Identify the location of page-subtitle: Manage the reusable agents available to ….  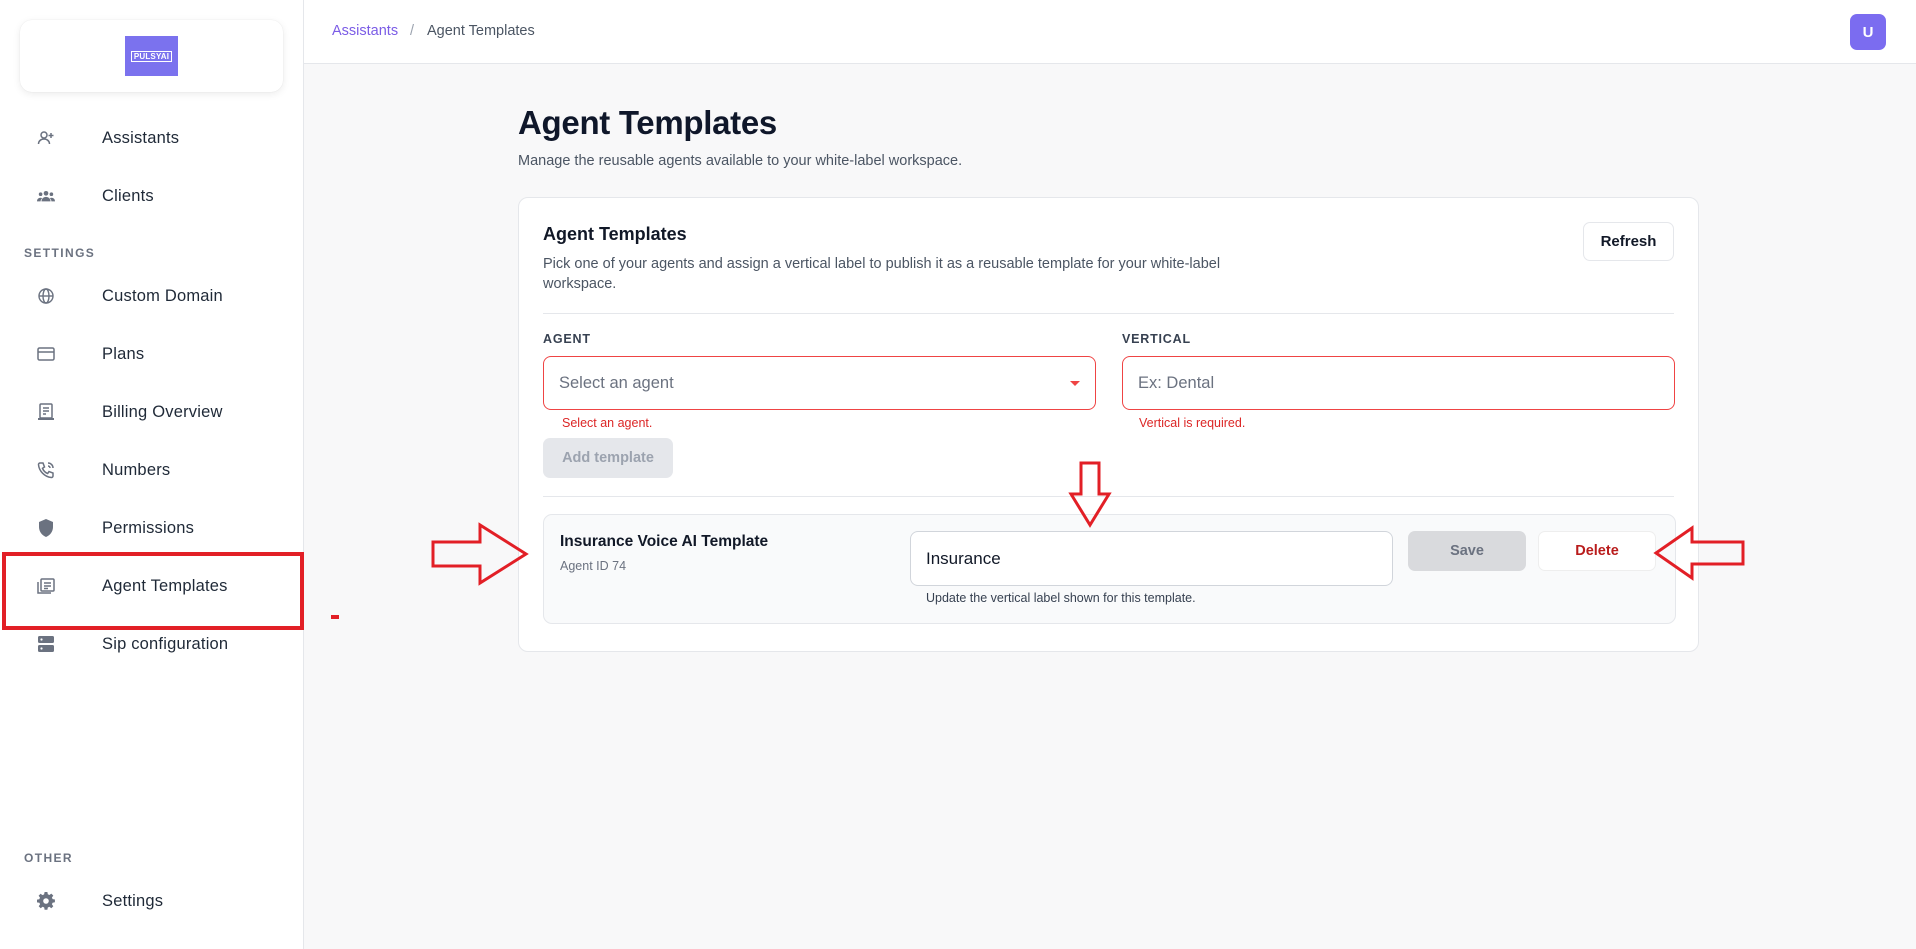
(740, 161).